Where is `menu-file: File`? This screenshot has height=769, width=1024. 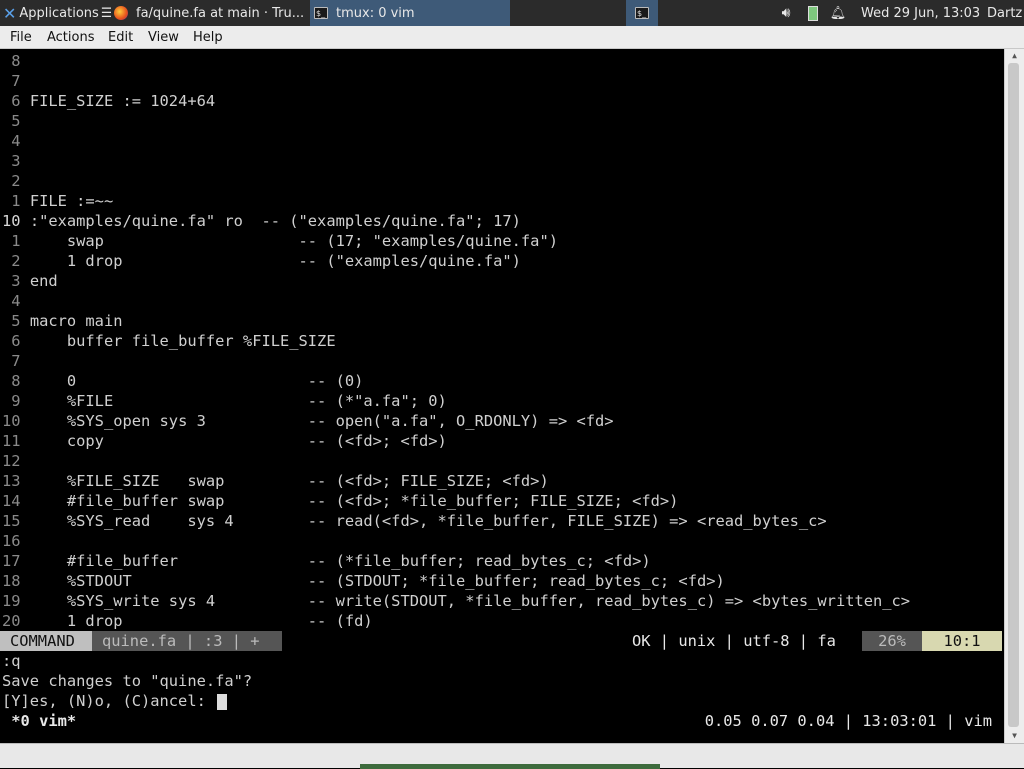 menu-file: File is located at coordinates (21, 37).